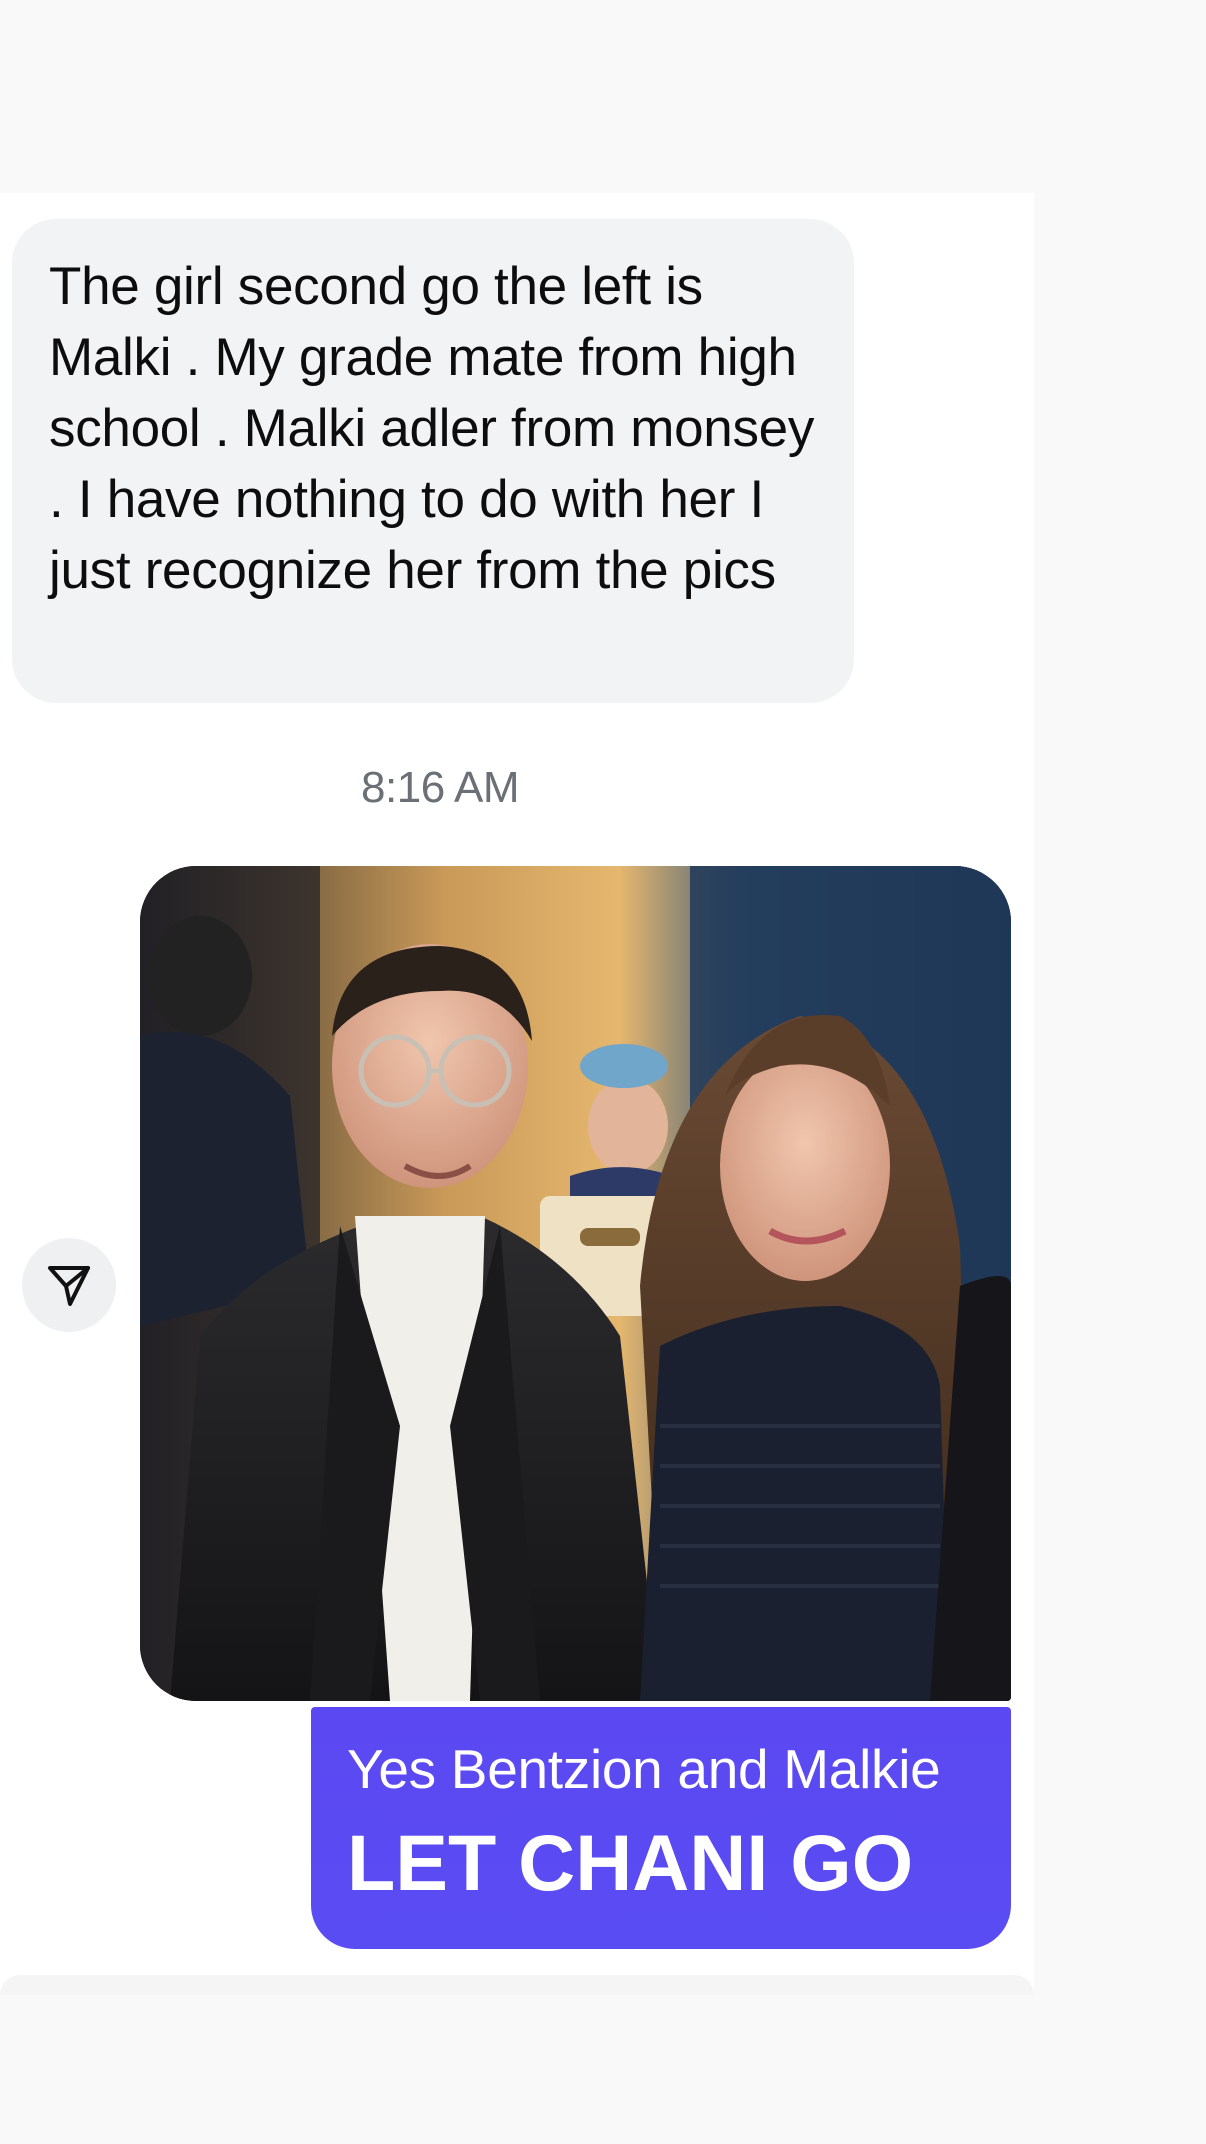 The height and width of the screenshot is (2144, 1206). Describe the element at coordinates (630, 1862) in the screenshot. I see `outgoing-message-caption: LET CHANI GO` at that location.